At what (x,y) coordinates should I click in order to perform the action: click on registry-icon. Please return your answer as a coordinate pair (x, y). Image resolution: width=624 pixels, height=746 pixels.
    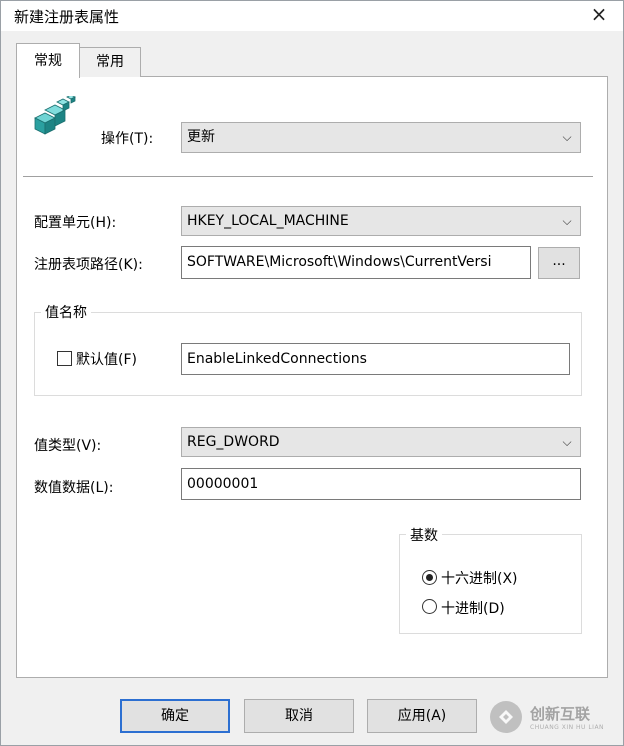
    Looking at the image, I should click on (55, 115).